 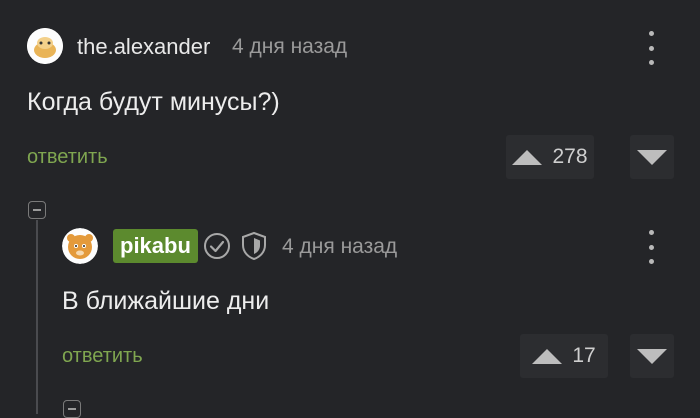 What do you see at coordinates (584, 355) in the screenshot?
I see `vote-count: 17` at bounding box center [584, 355].